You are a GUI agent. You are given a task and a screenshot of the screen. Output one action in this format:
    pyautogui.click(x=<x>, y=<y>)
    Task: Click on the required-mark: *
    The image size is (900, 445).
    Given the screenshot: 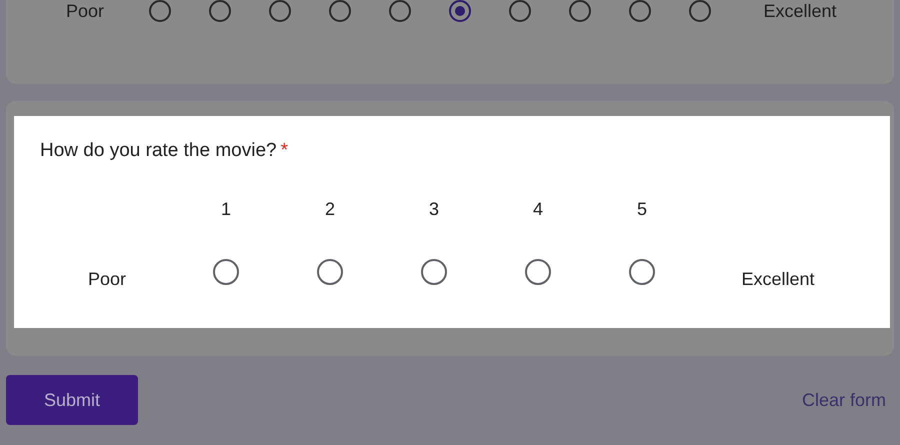 What is the action you would take?
    pyautogui.click(x=284, y=150)
    